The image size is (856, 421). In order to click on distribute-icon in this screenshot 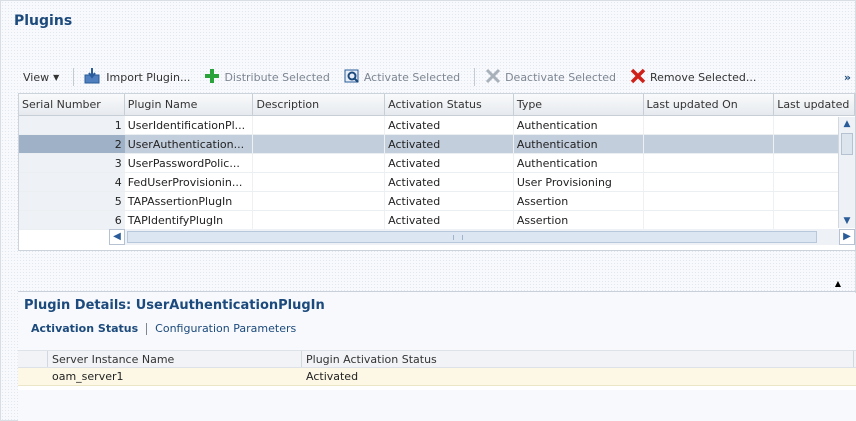, I will do `click(212, 77)`.